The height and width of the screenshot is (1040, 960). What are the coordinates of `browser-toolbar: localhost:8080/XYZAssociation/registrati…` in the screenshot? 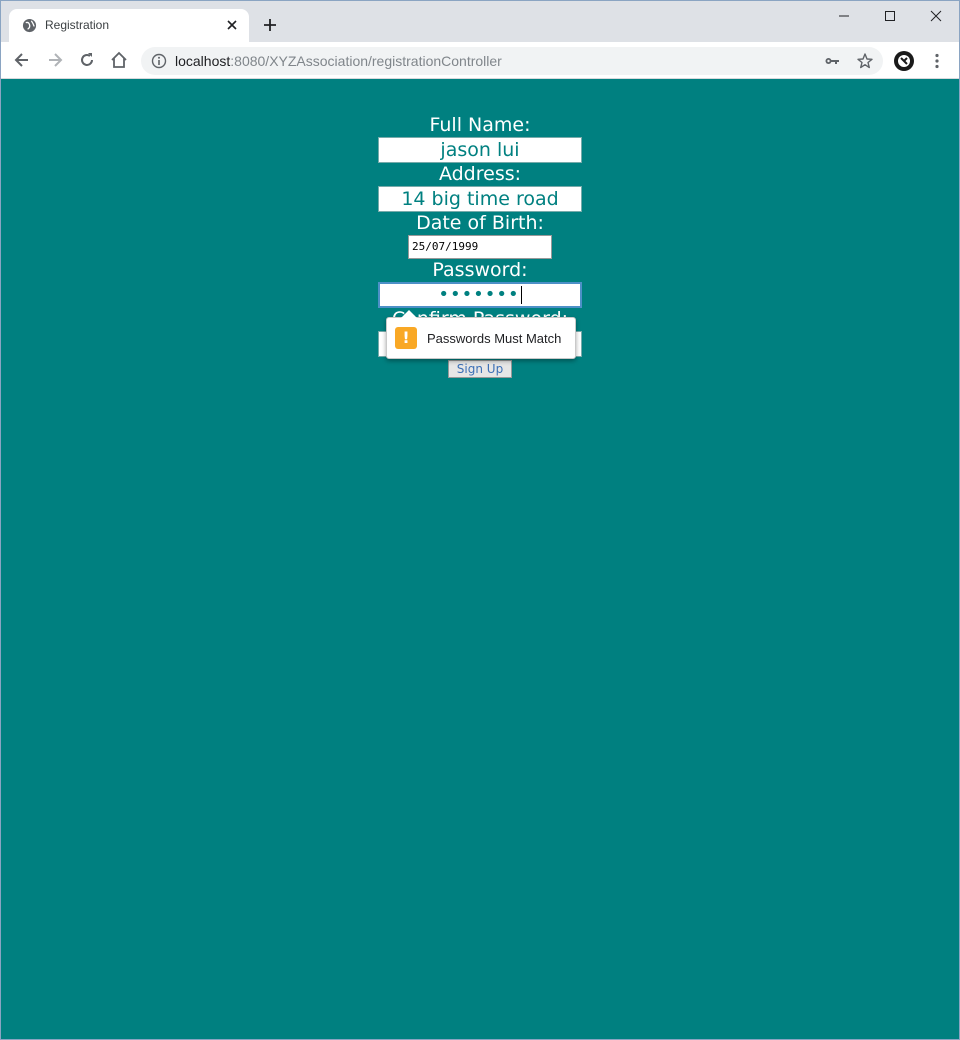 It's located at (480, 60).